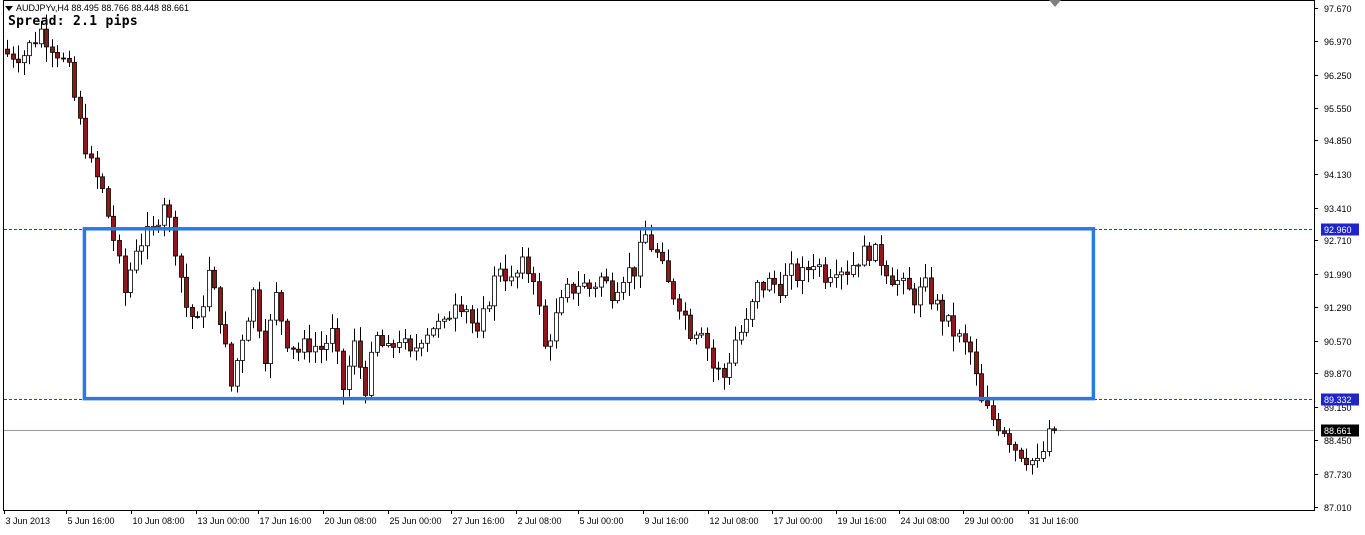  What do you see at coordinates (286, 521) in the screenshot?
I see `time-tick-label: 17 Jun 16:00` at bounding box center [286, 521].